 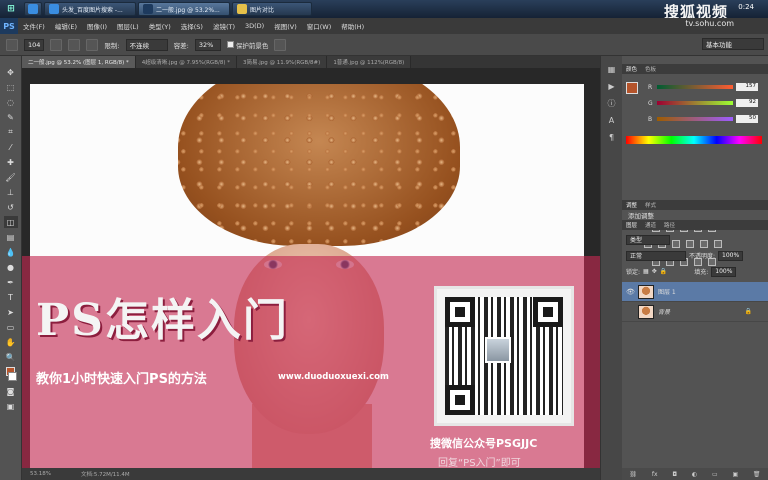 I want to click on hand-tool-icon: ✋, so click(x=11, y=342).